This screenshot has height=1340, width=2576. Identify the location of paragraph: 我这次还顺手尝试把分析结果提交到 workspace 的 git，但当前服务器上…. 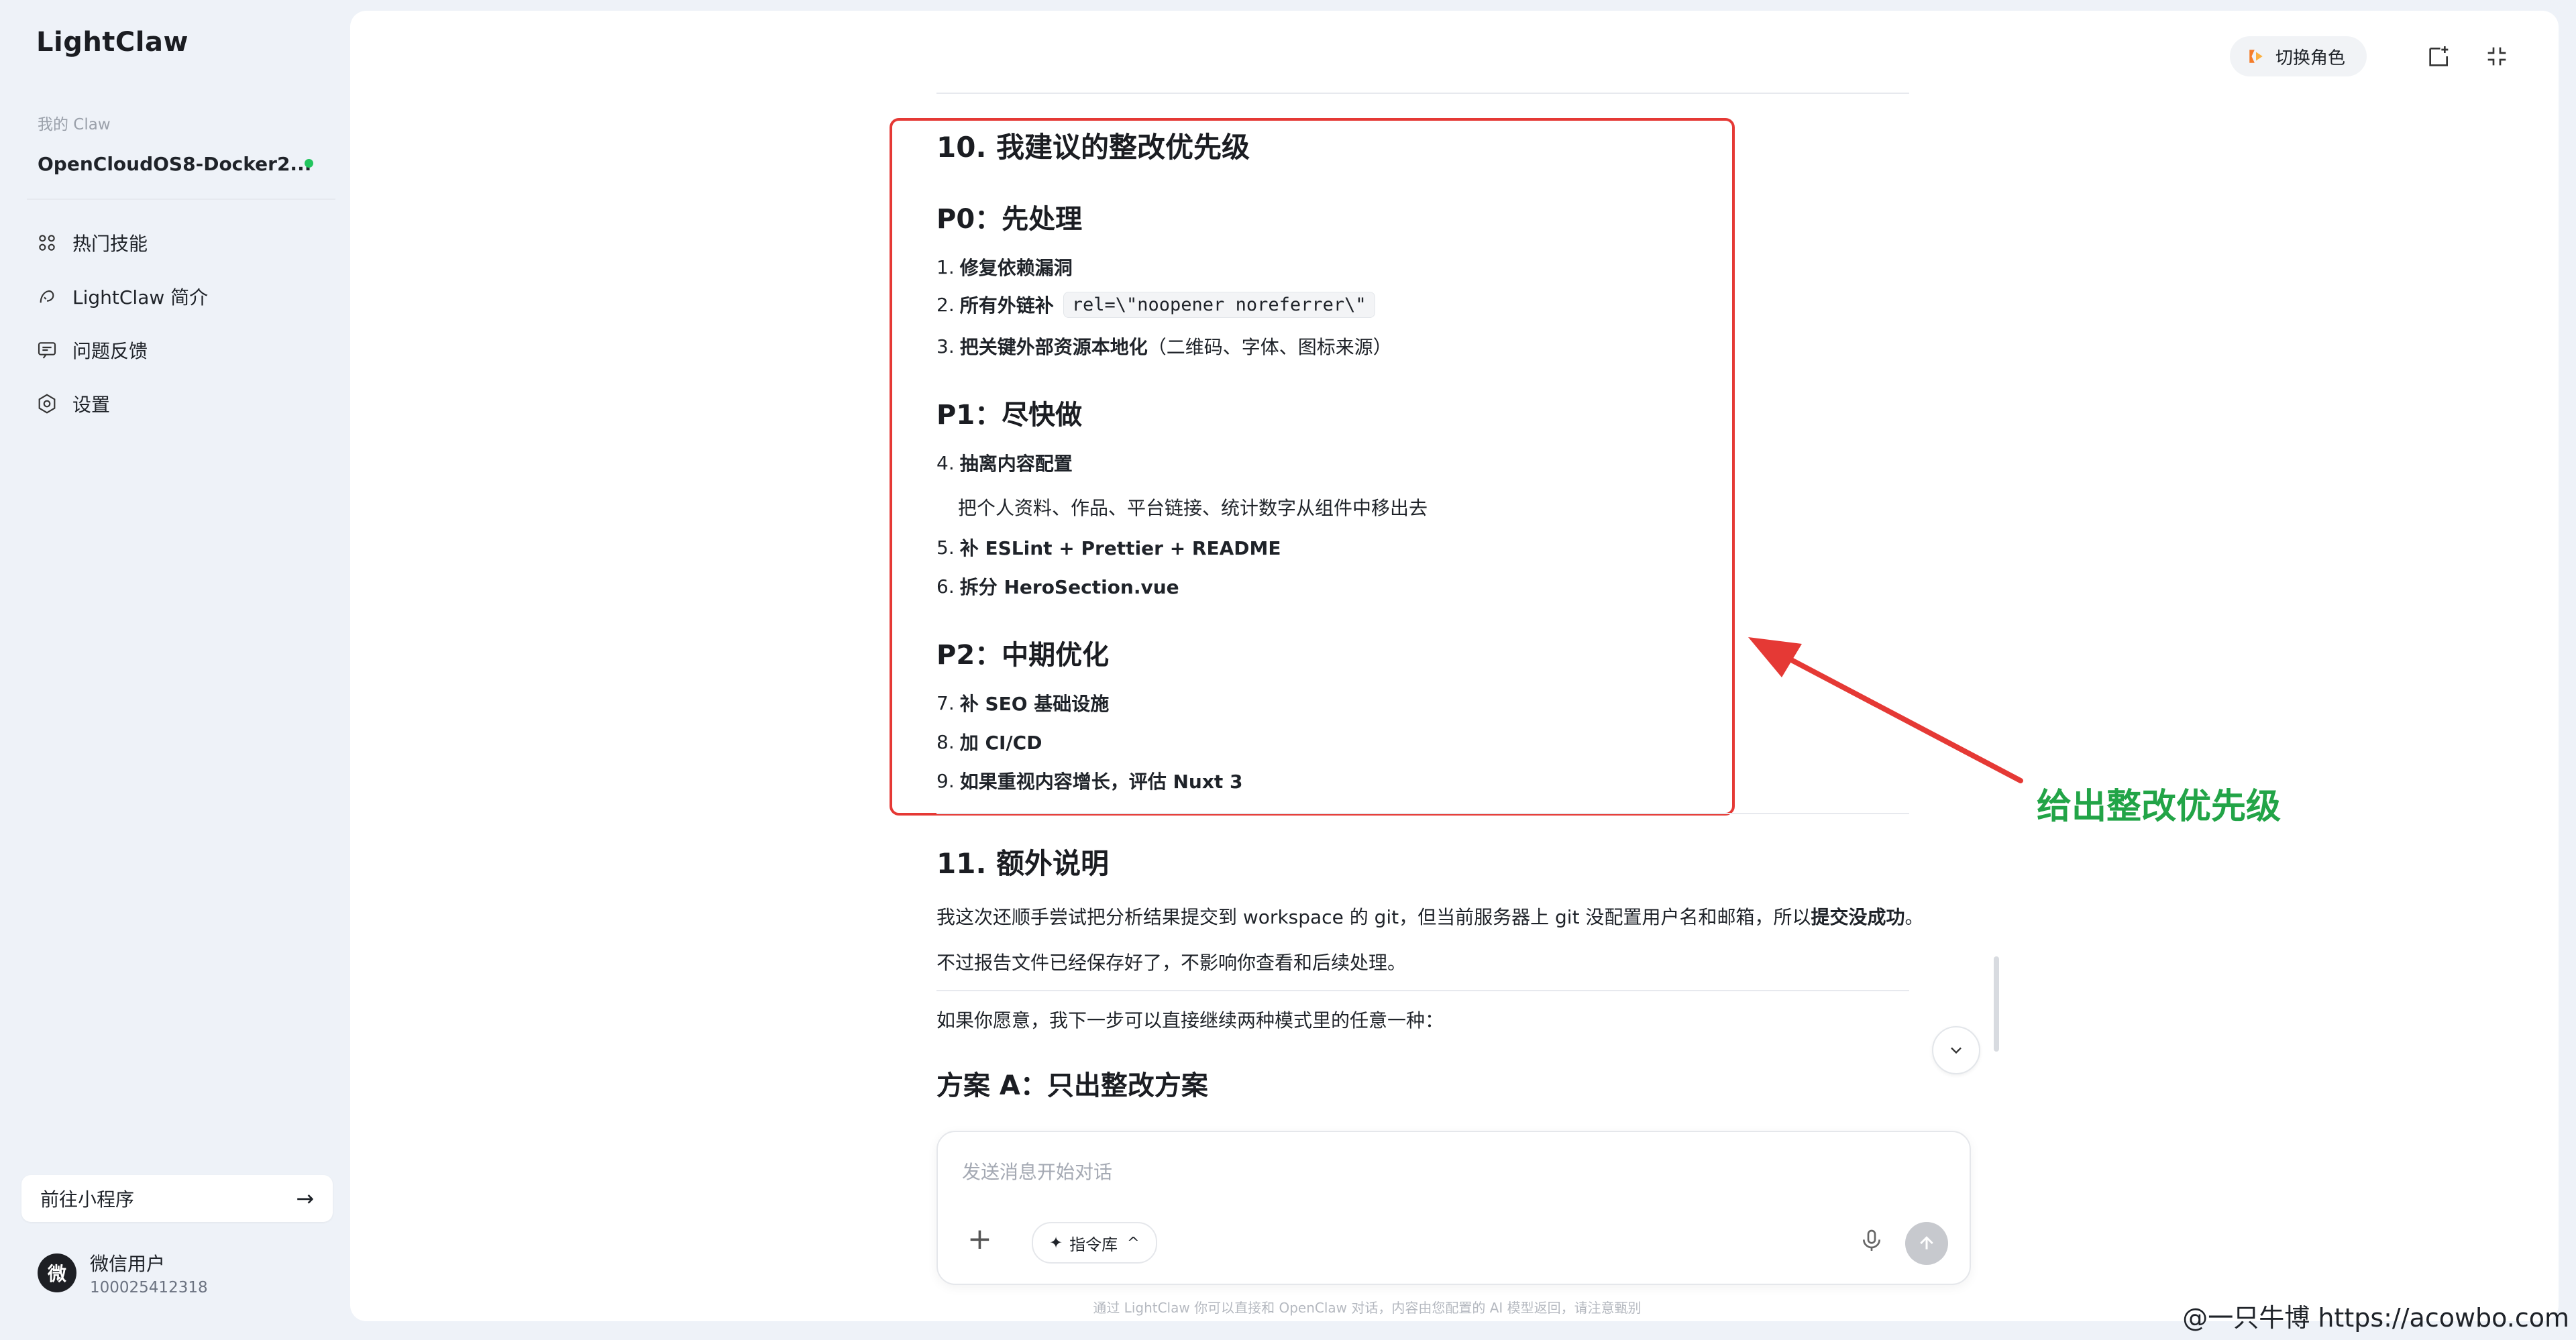
(1430, 917).